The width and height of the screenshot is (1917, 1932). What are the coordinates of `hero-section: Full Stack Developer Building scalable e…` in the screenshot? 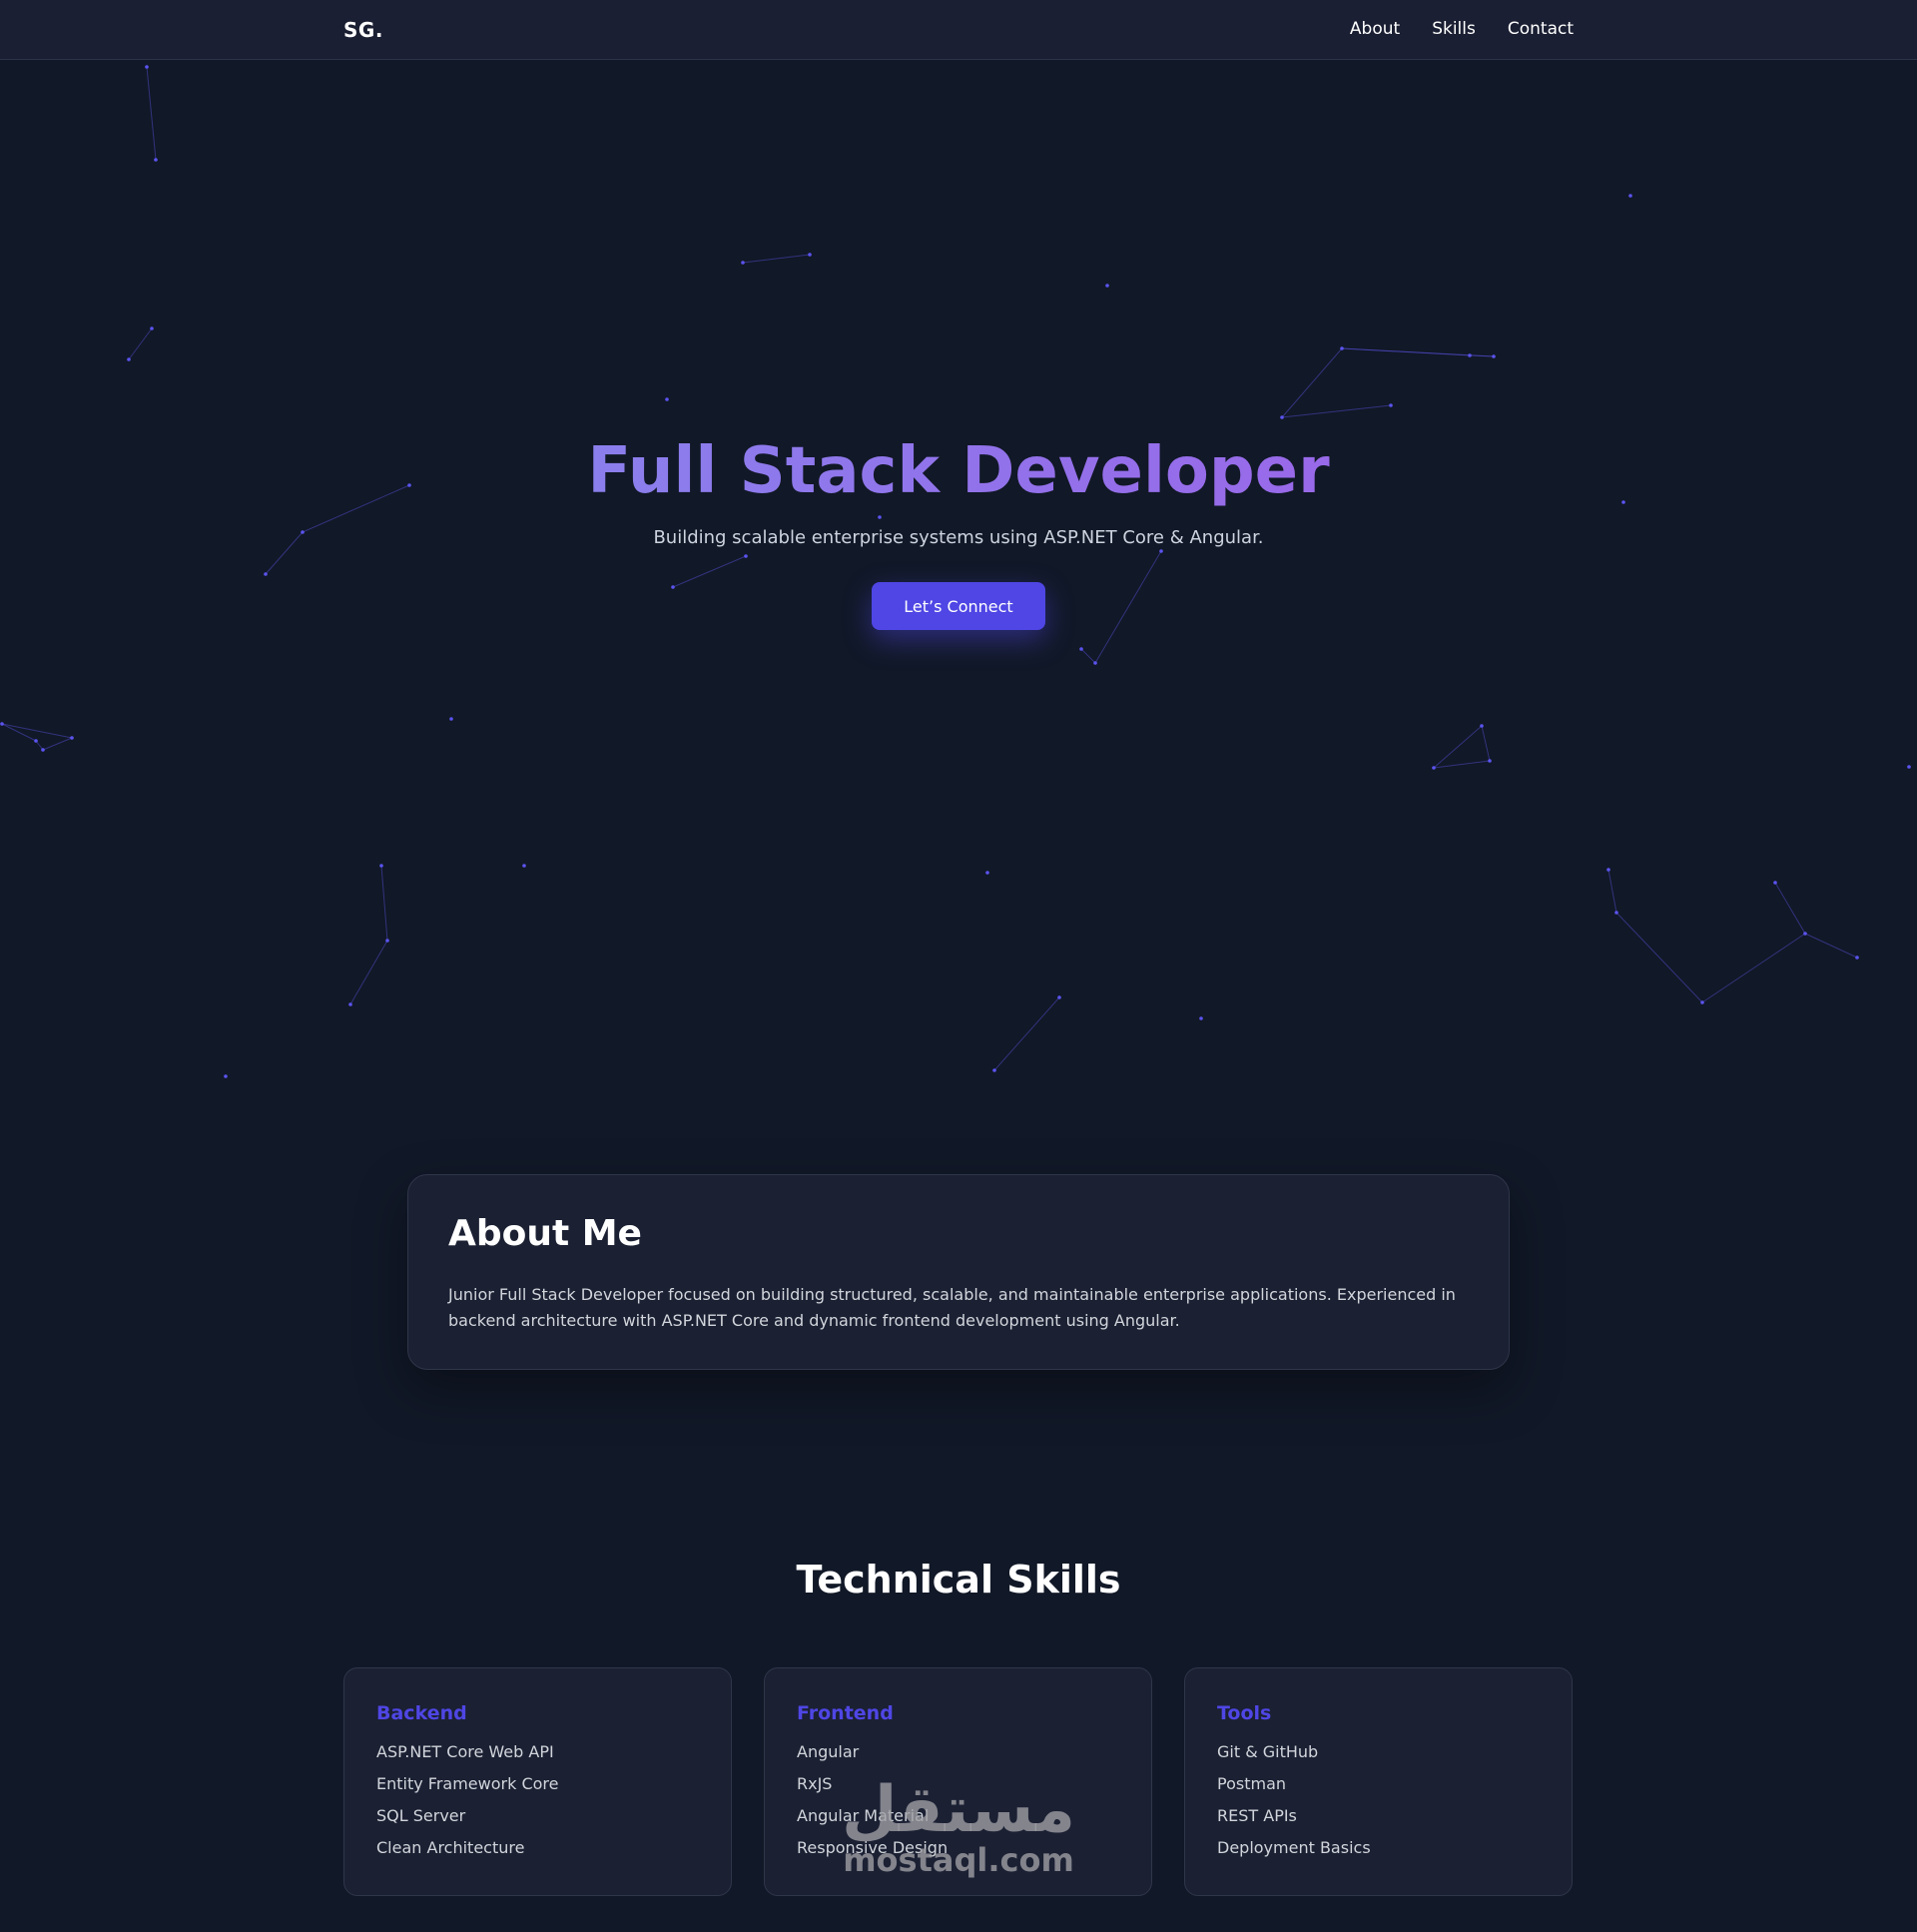 It's located at (958, 529).